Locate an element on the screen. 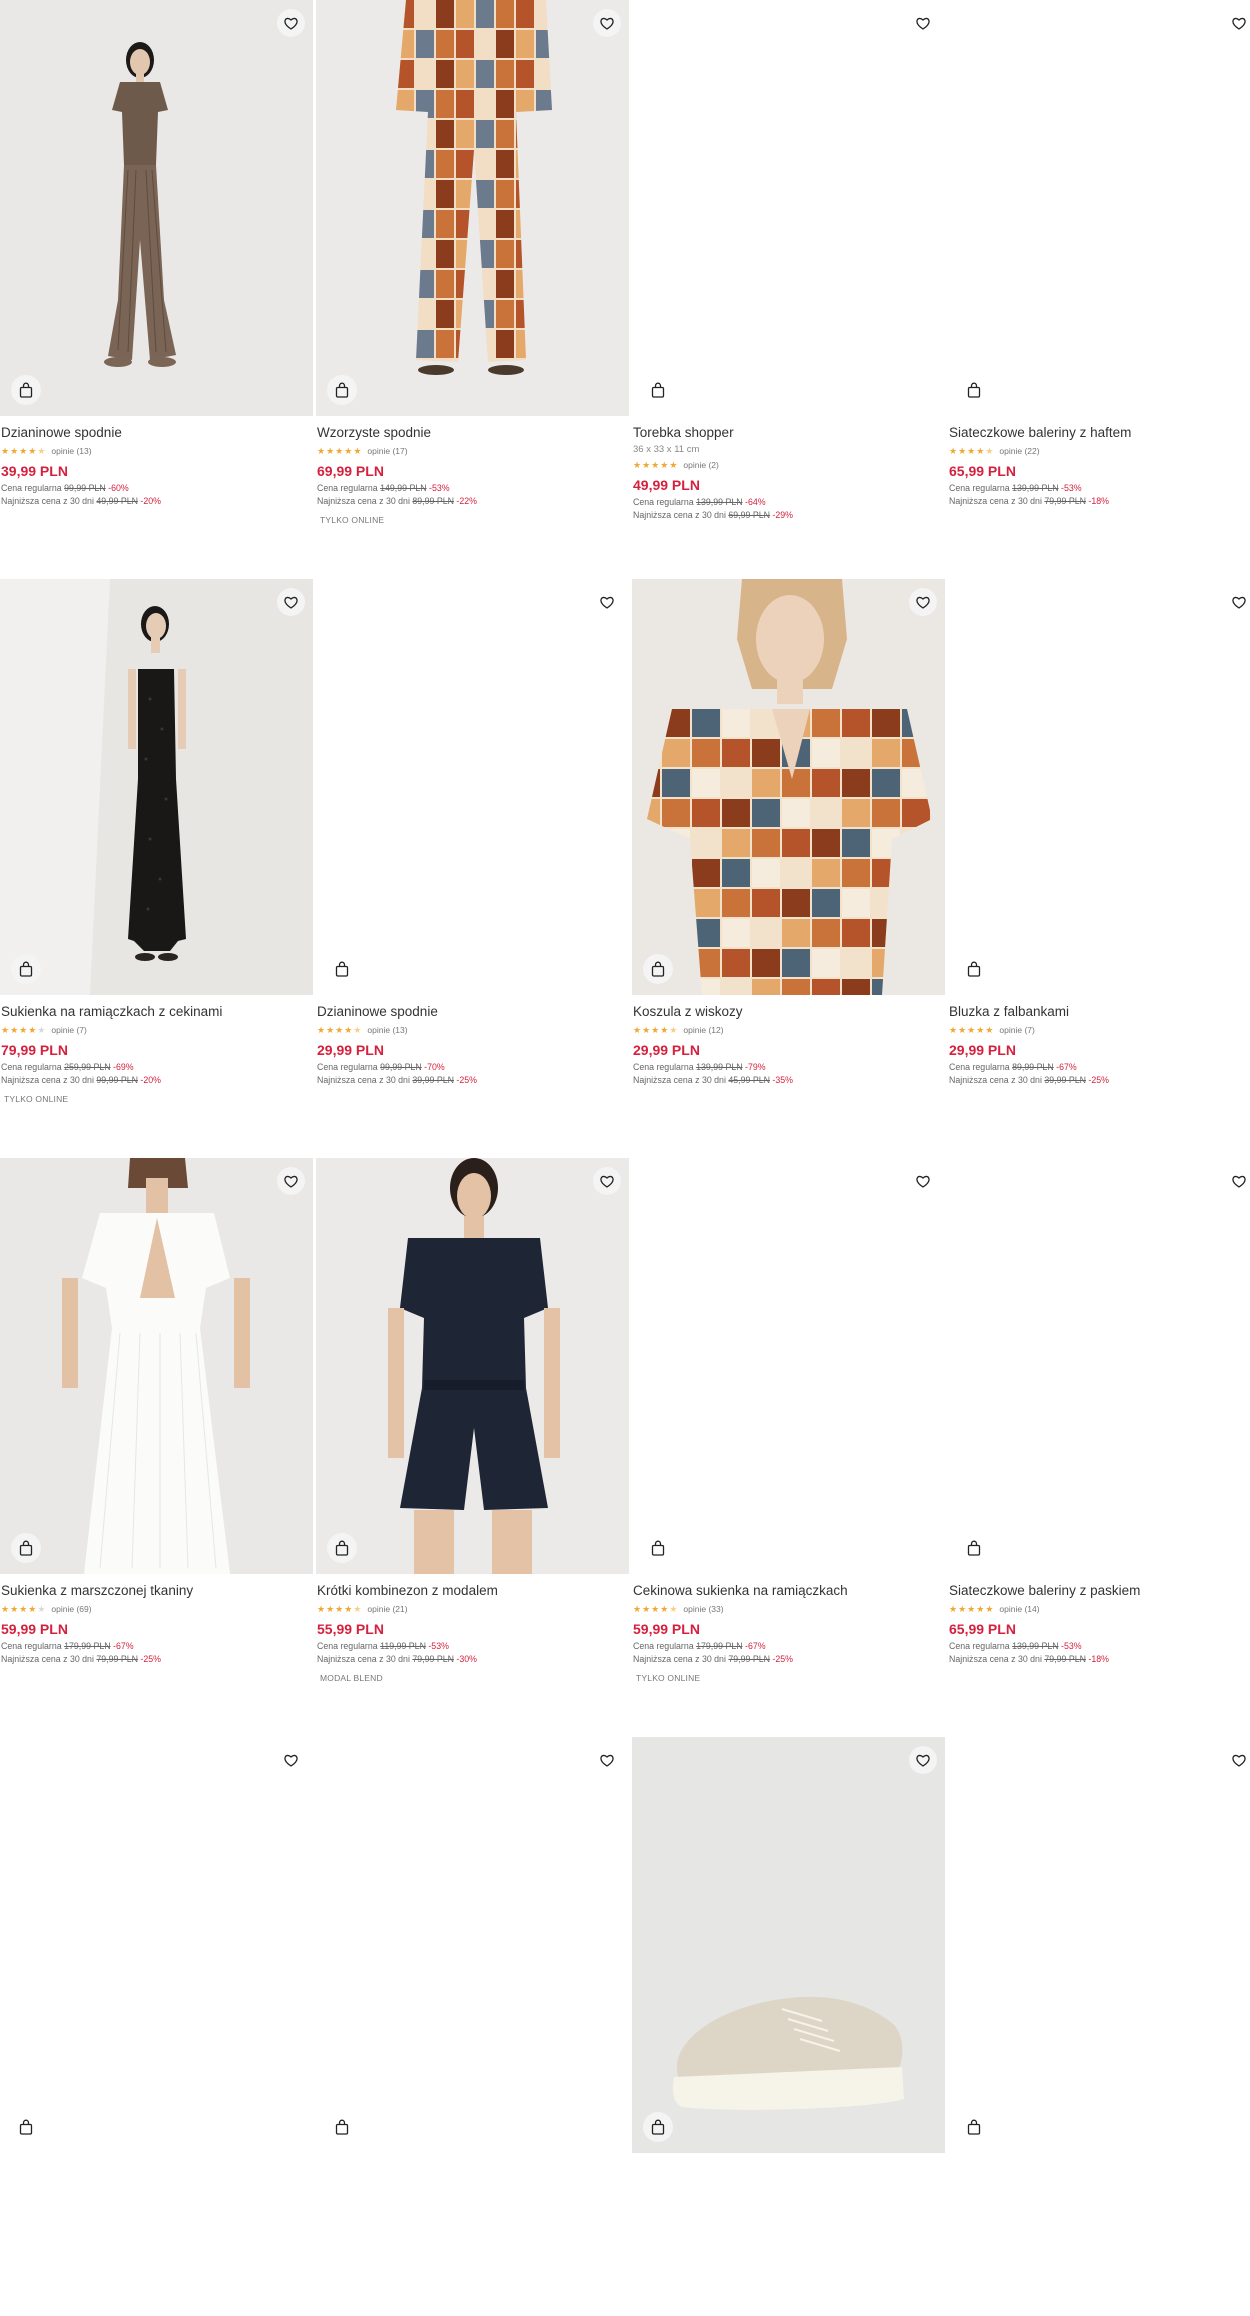 This screenshot has height=2316, width=1250. product-name: Wzorzyste spodnie is located at coordinates (472, 432).